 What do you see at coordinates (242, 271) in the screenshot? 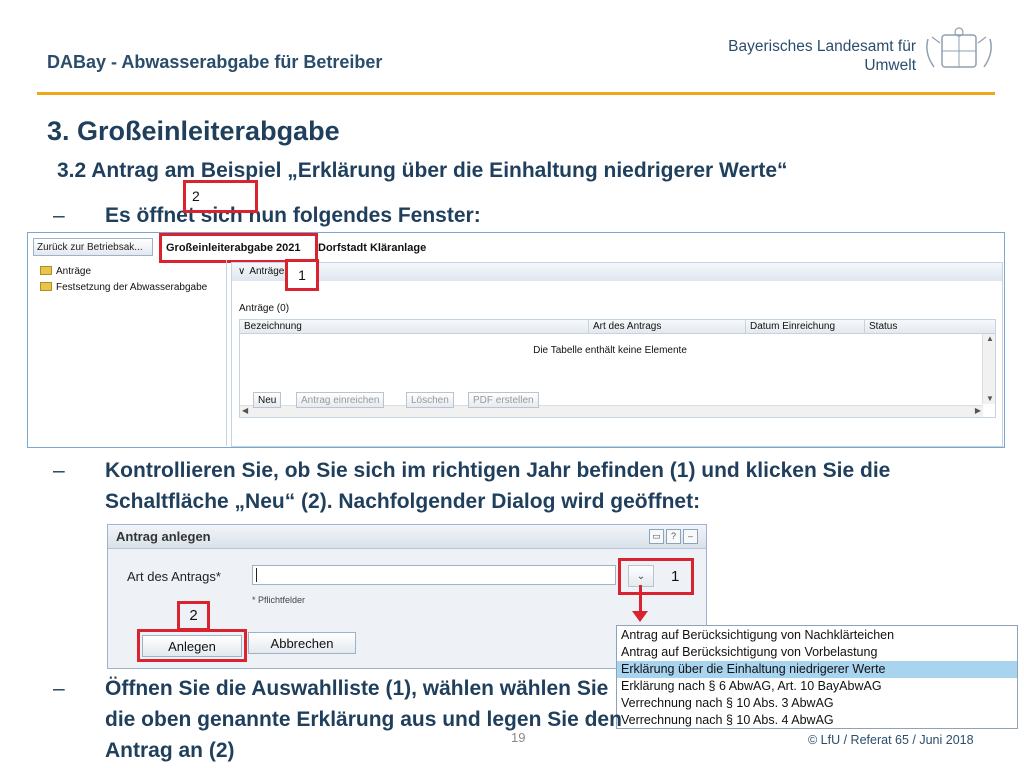
I see `chevron-down-icon: ∨` at bounding box center [242, 271].